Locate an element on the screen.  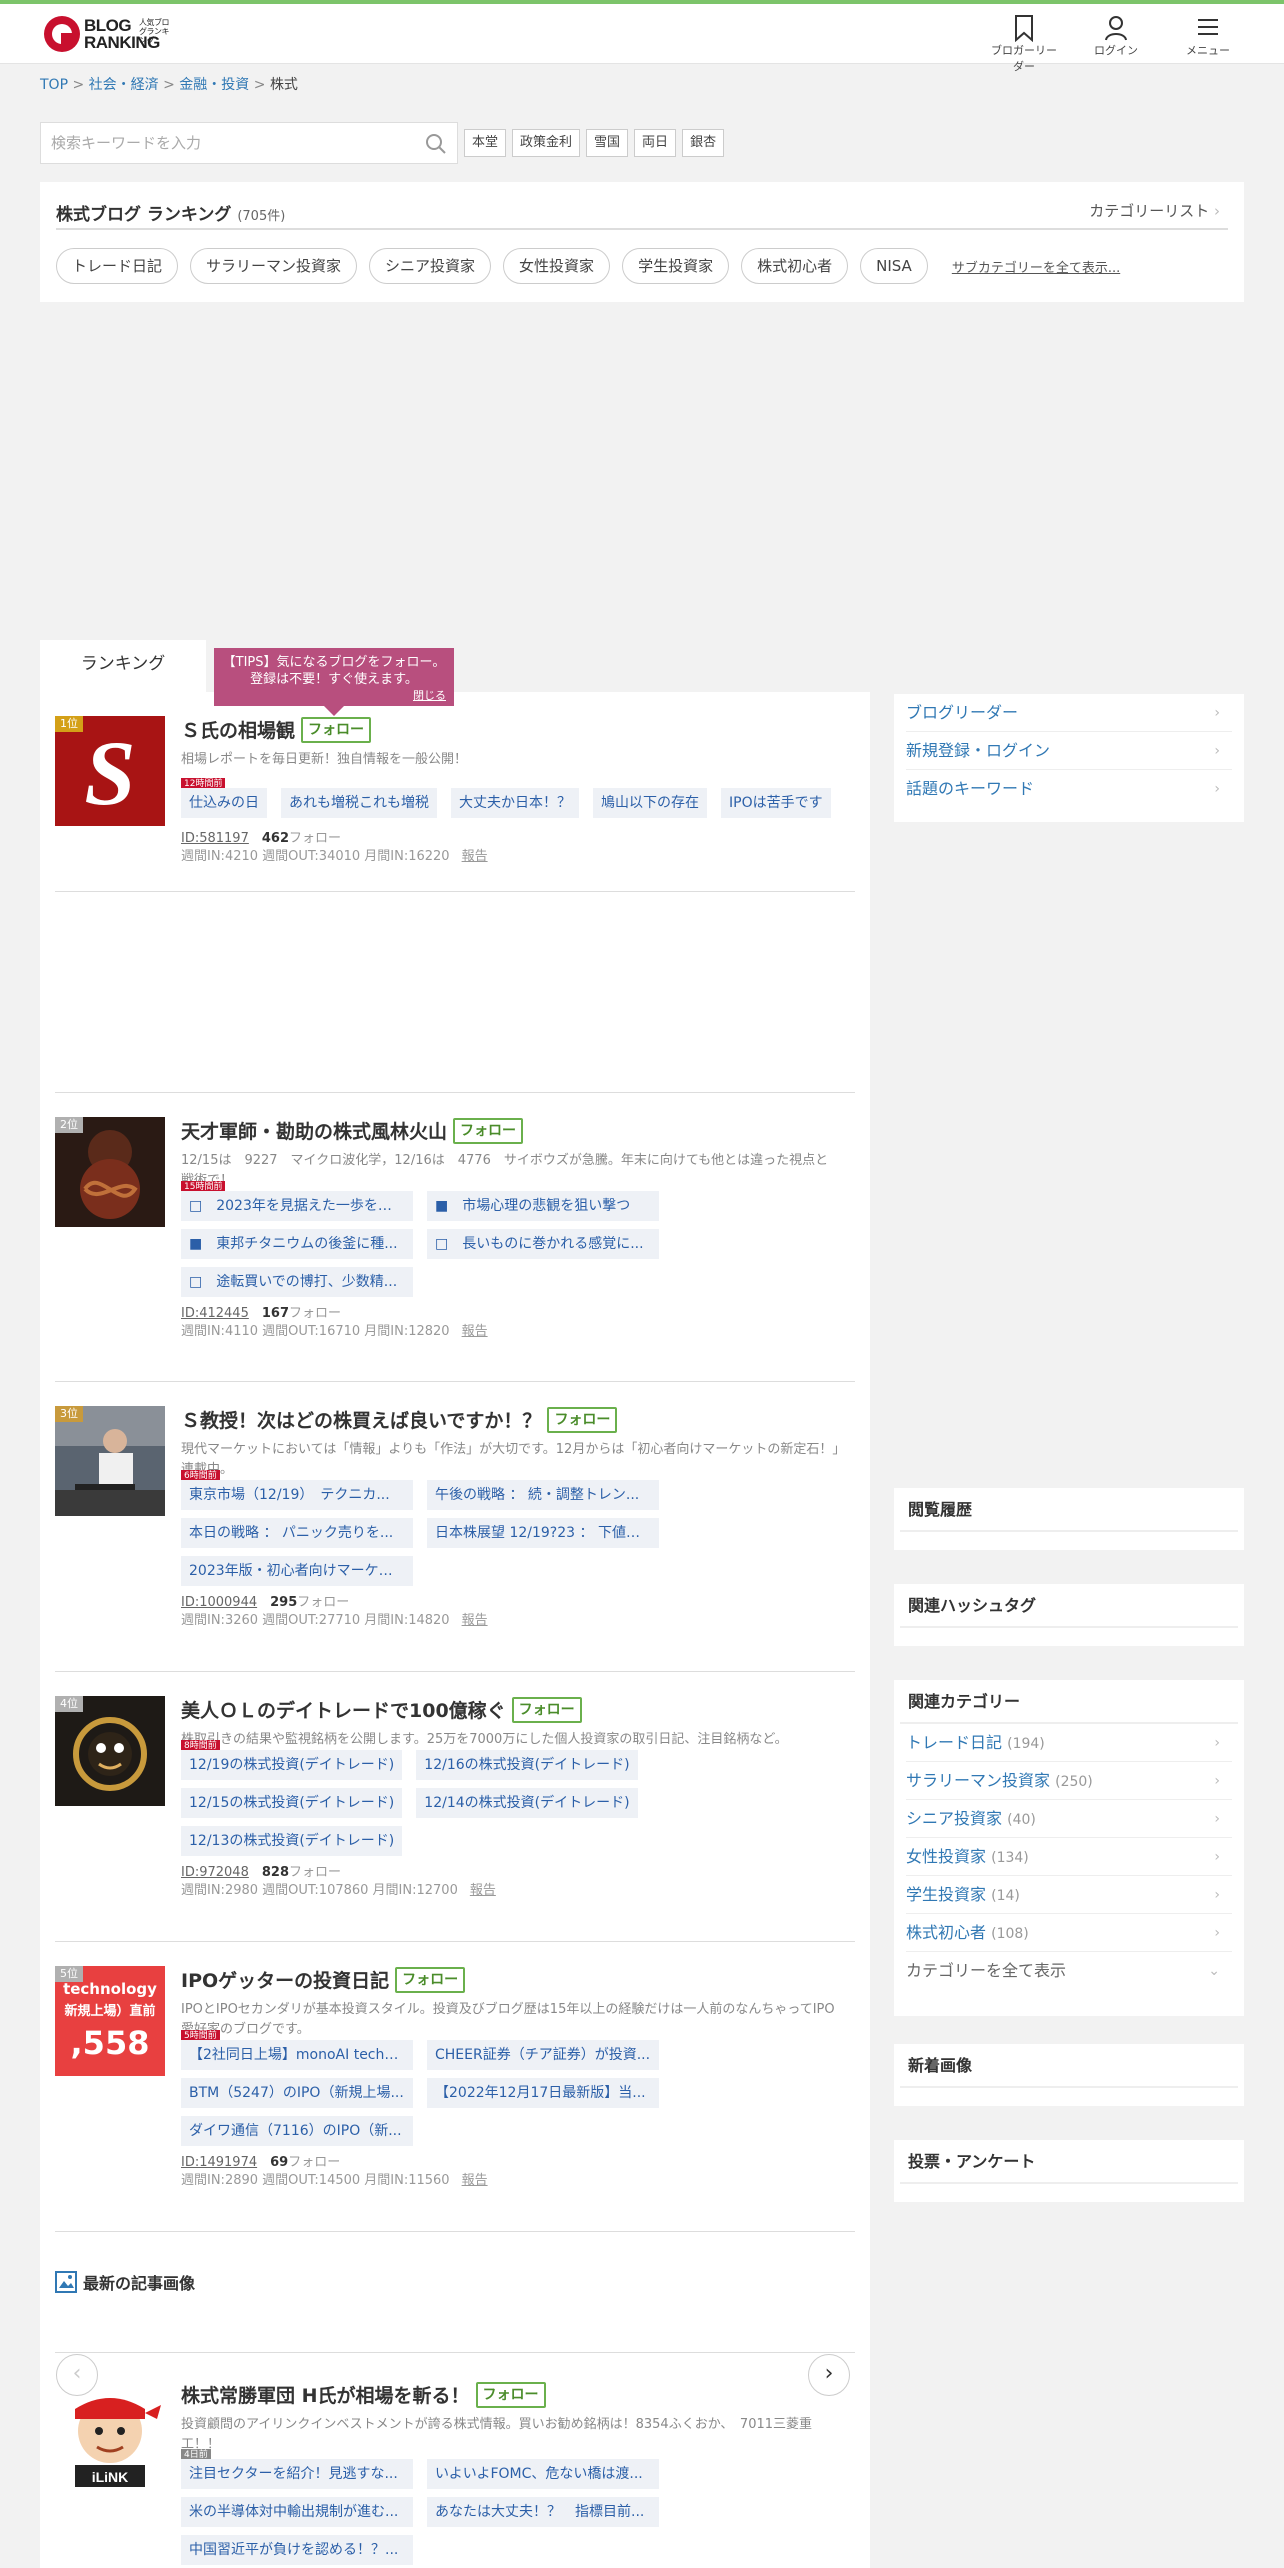
blog-title-link: Ｓ氏の相場観 is located at coordinates (238, 729).